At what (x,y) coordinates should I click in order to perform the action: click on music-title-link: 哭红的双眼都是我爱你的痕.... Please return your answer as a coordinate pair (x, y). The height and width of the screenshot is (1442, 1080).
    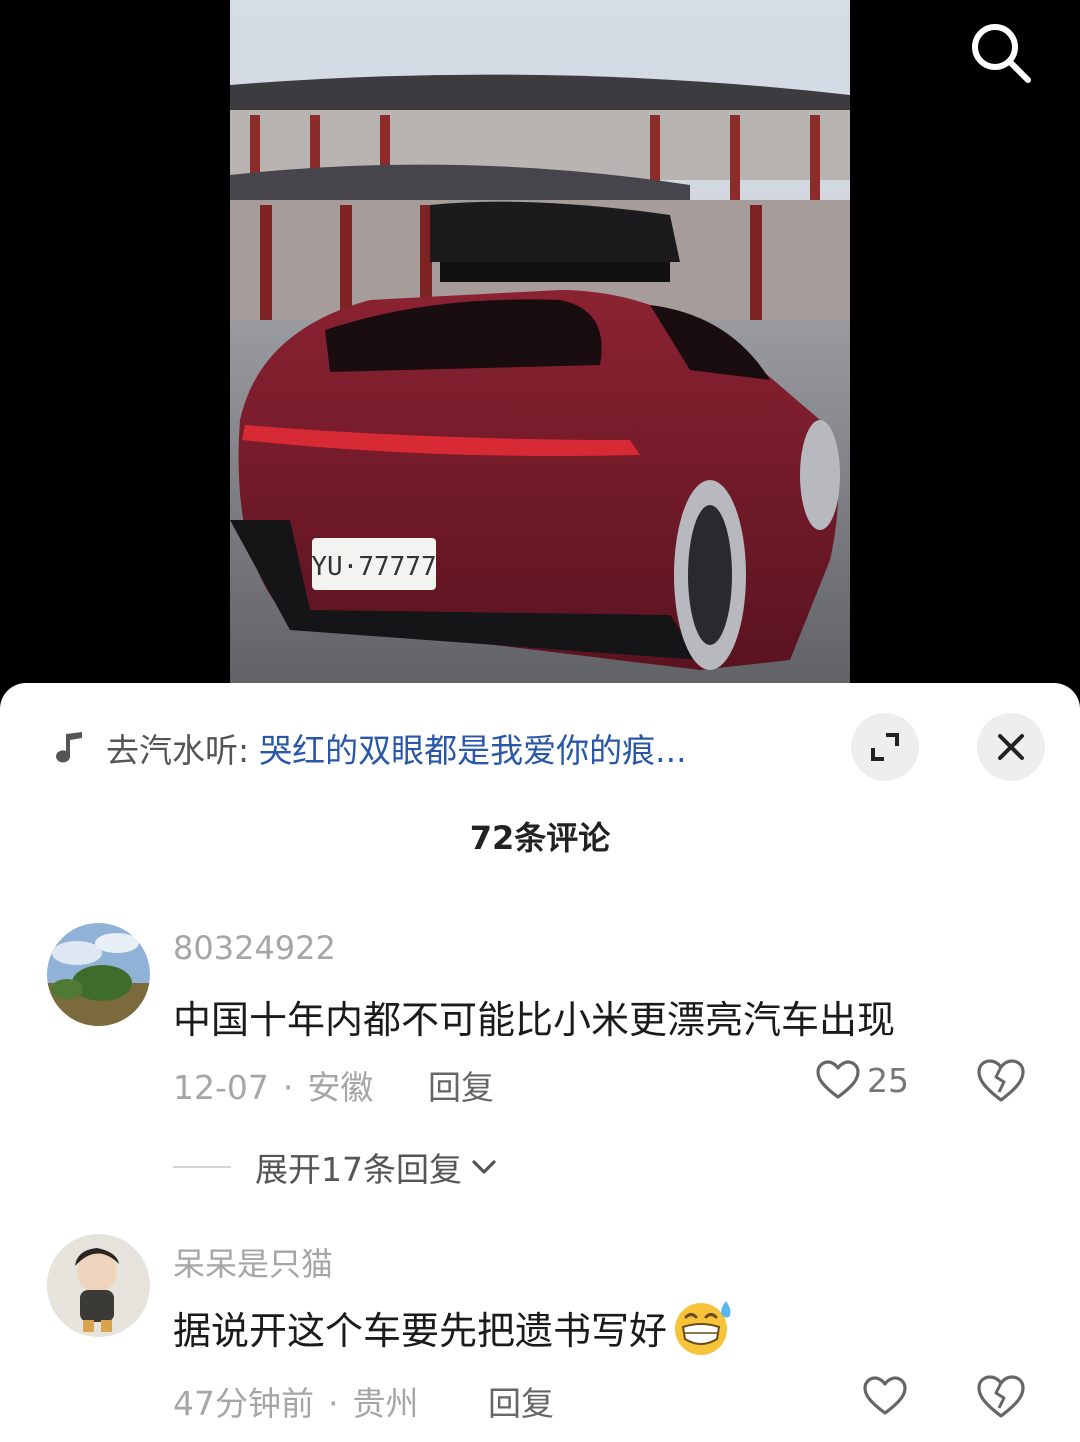
    Looking at the image, I should click on (472, 748).